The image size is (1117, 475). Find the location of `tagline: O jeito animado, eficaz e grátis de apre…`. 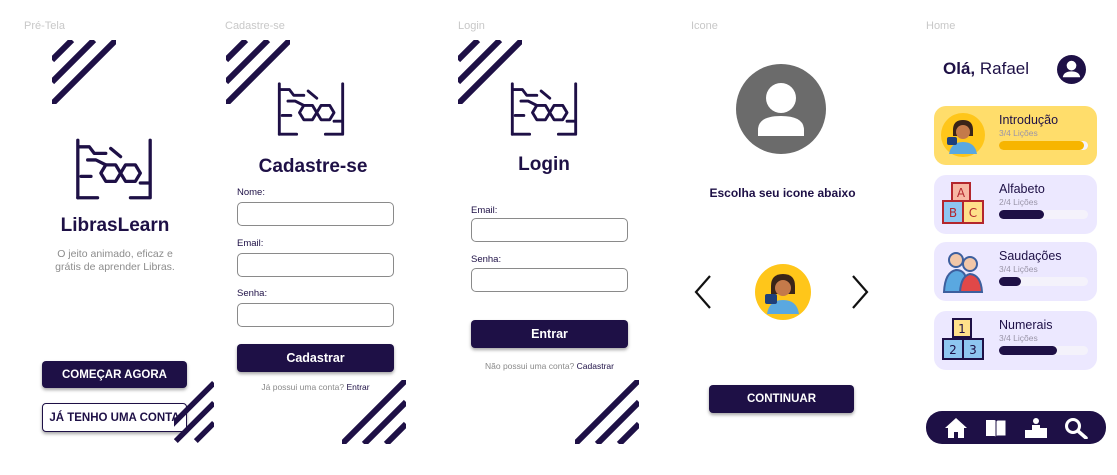

tagline: O jeito animado, eficaz e grátis de apre… is located at coordinates (115, 261).